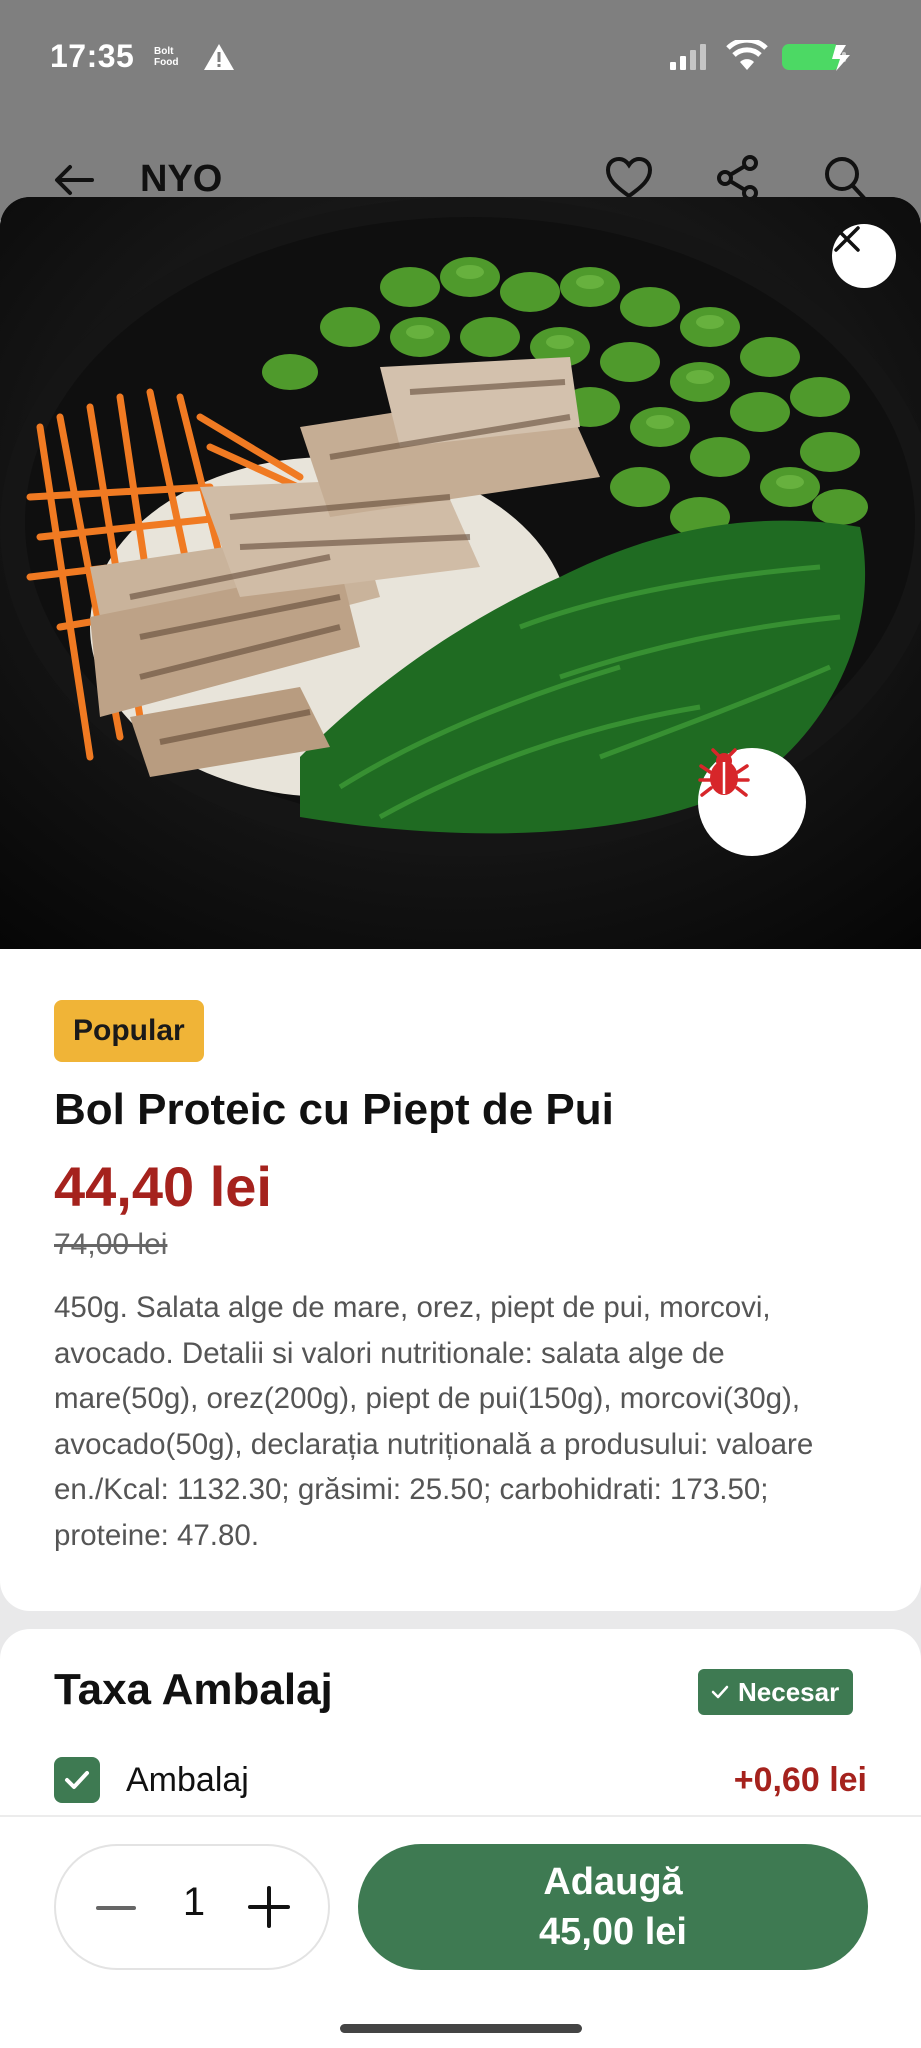 The width and height of the screenshot is (921, 2048). Describe the element at coordinates (163, 1186) in the screenshot. I see `current-price: 44,40 lei` at that location.